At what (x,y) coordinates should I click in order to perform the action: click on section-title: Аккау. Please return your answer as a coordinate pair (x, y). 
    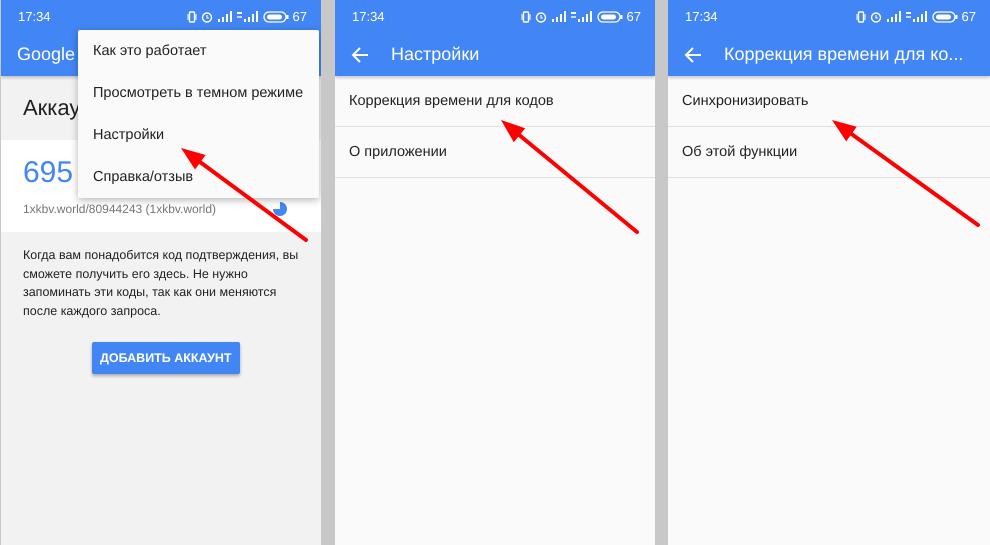
    Looking at the image, I should click on (51, 108).